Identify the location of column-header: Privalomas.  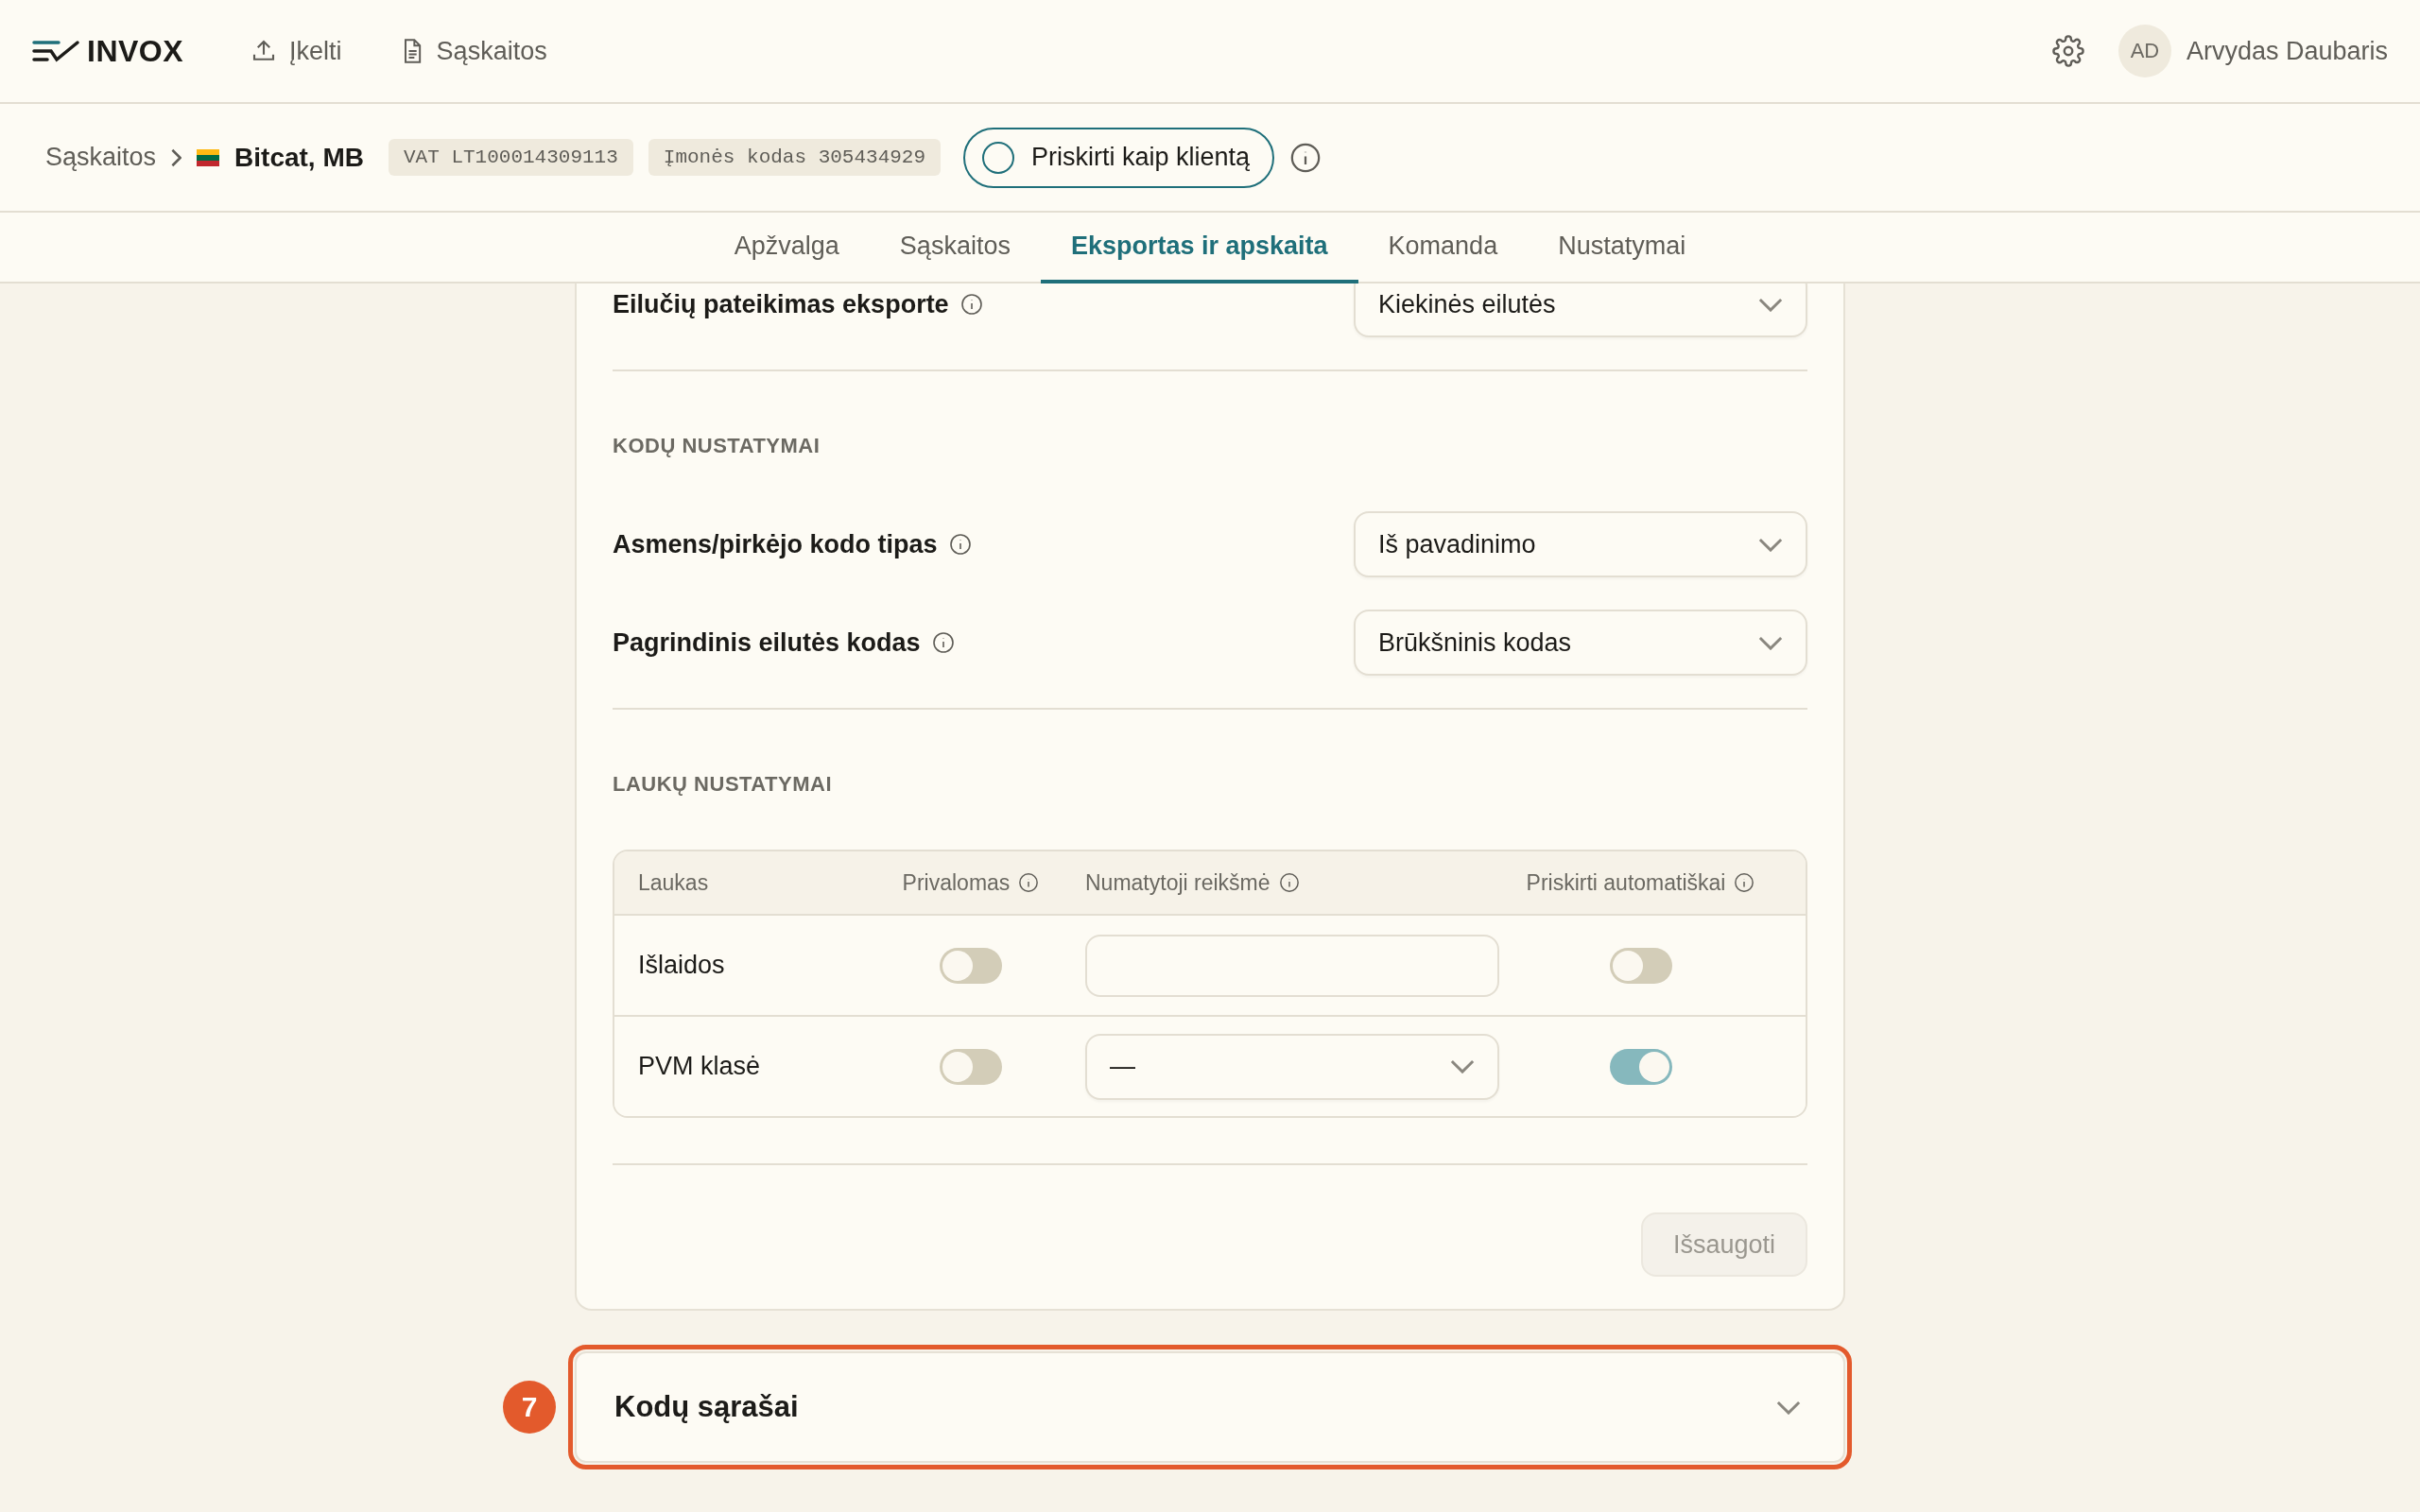
(956, 882).